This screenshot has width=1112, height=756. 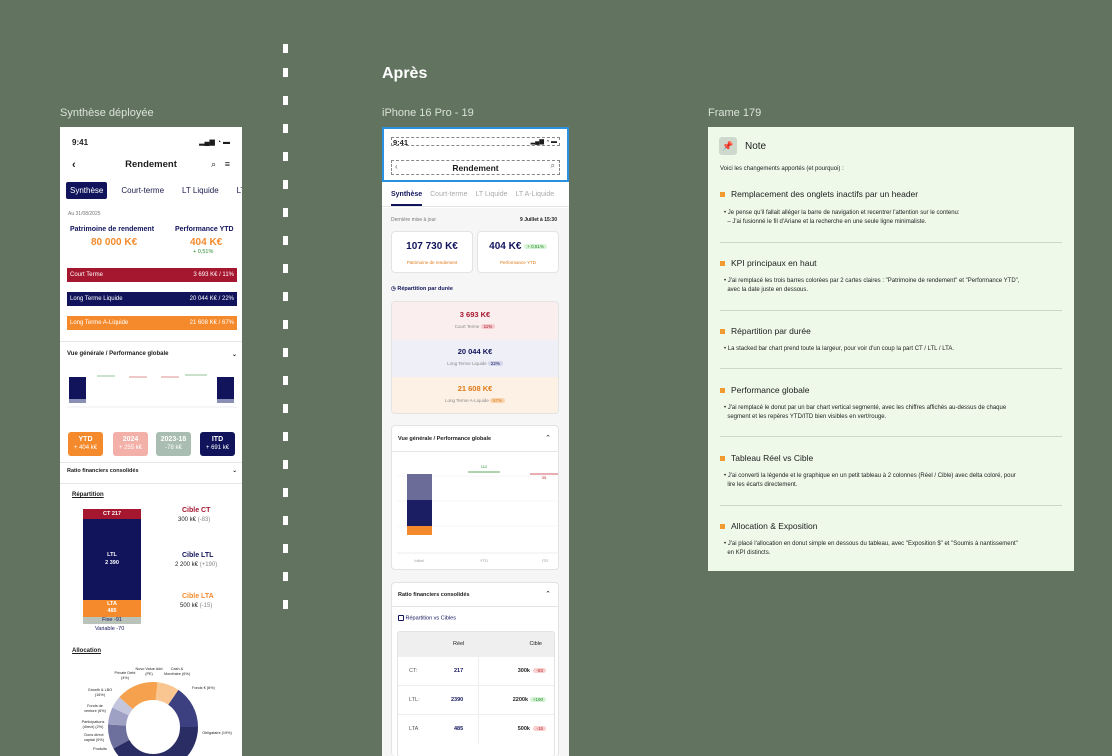 What do you see at coordinates (114, 242) in the screenshot?
I see `kpi-left-value: 80 000 K€` at bounding box center [114, 242].